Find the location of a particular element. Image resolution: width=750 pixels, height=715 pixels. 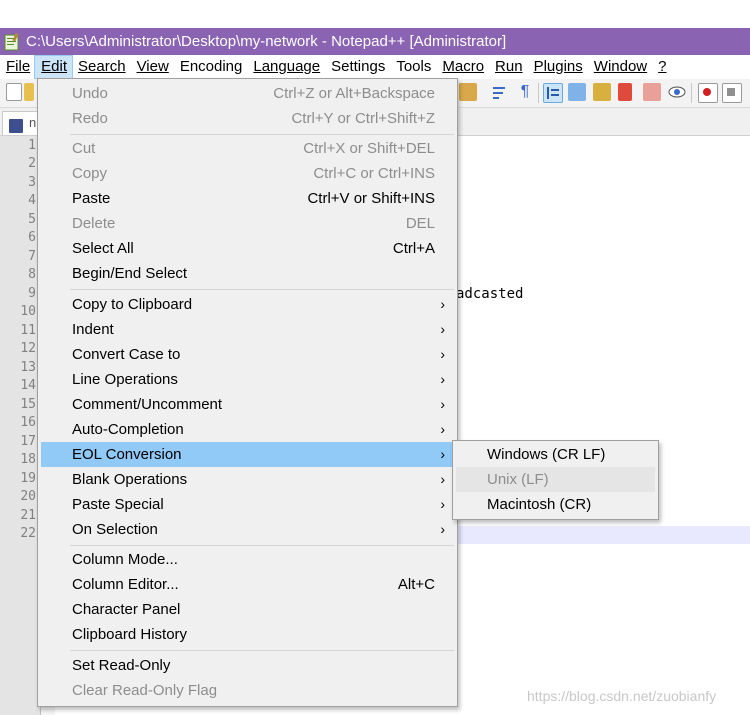

menu-set-read-only: Set Read-Only is located at coordinates (247, 665).